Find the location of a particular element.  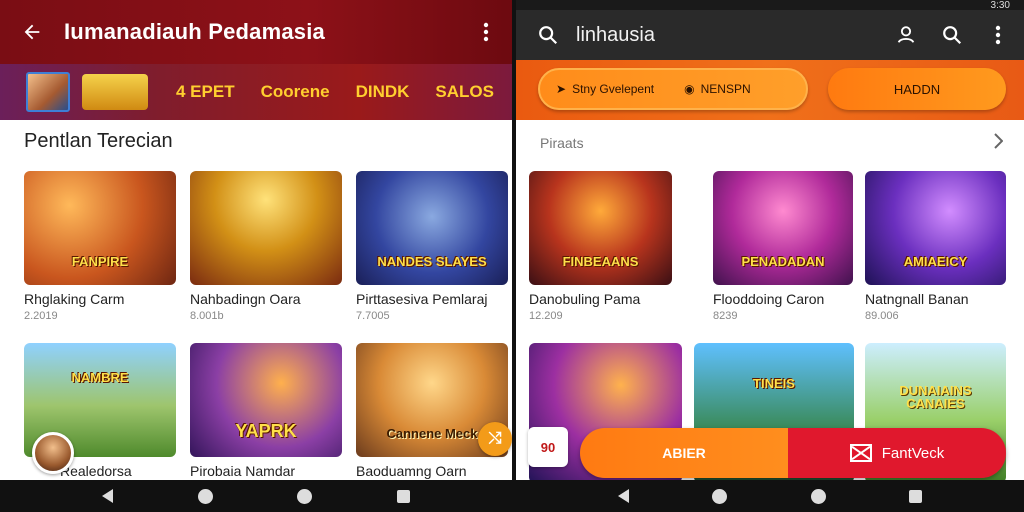

cta-split-button: ABIER FantVeck is located at coordinates (793, 453).